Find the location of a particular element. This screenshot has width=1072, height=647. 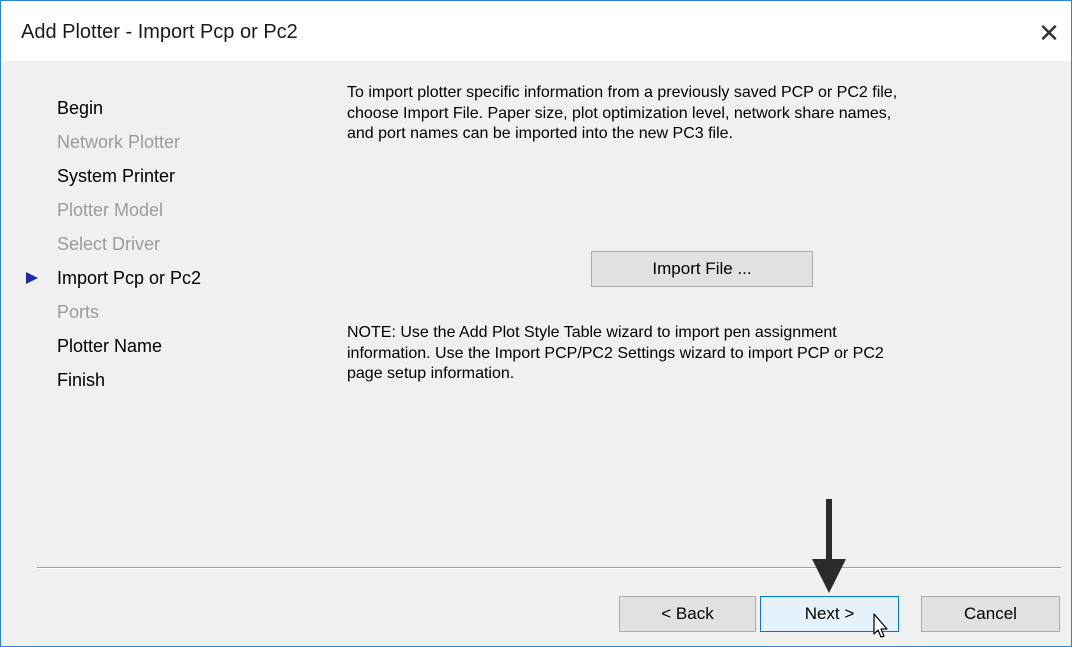

mouse-pointer-icon is located at coordinates (880, 625).